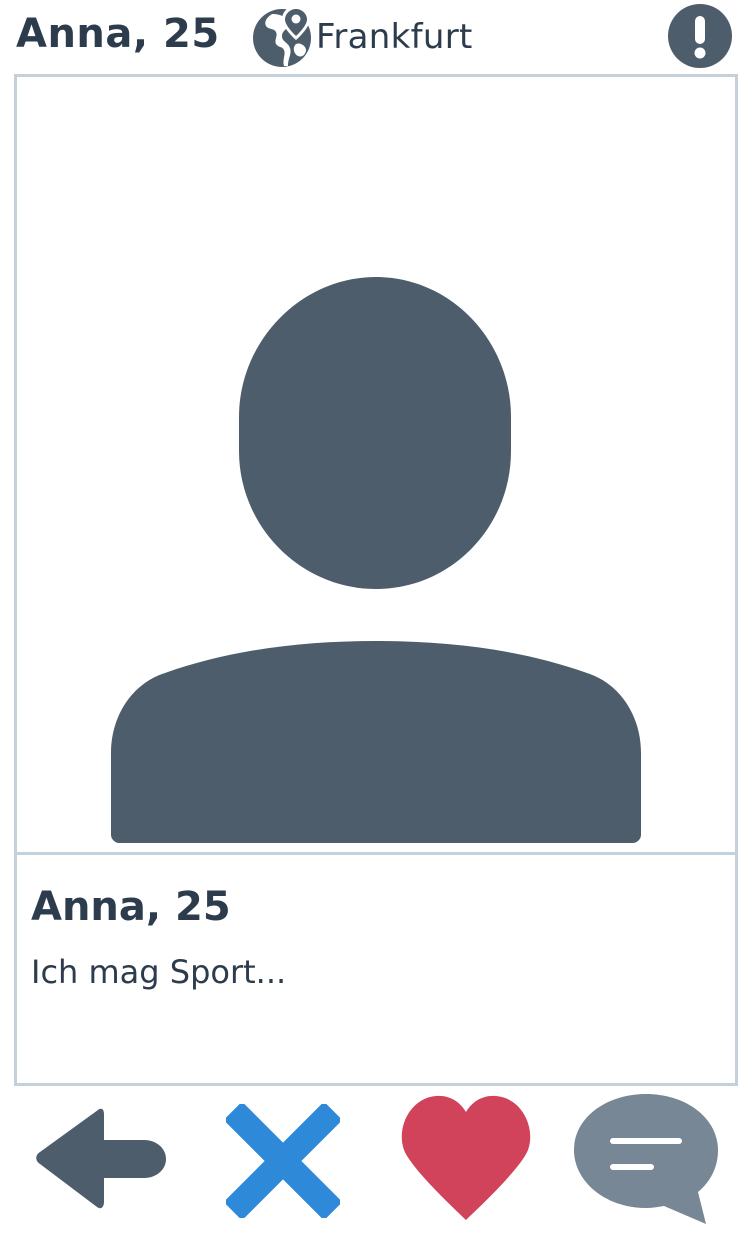  What do you see at coordinates (118, 34) in the screenshot?
I see `header-name-age: Anna, 25` at bounding box center [118, 34].